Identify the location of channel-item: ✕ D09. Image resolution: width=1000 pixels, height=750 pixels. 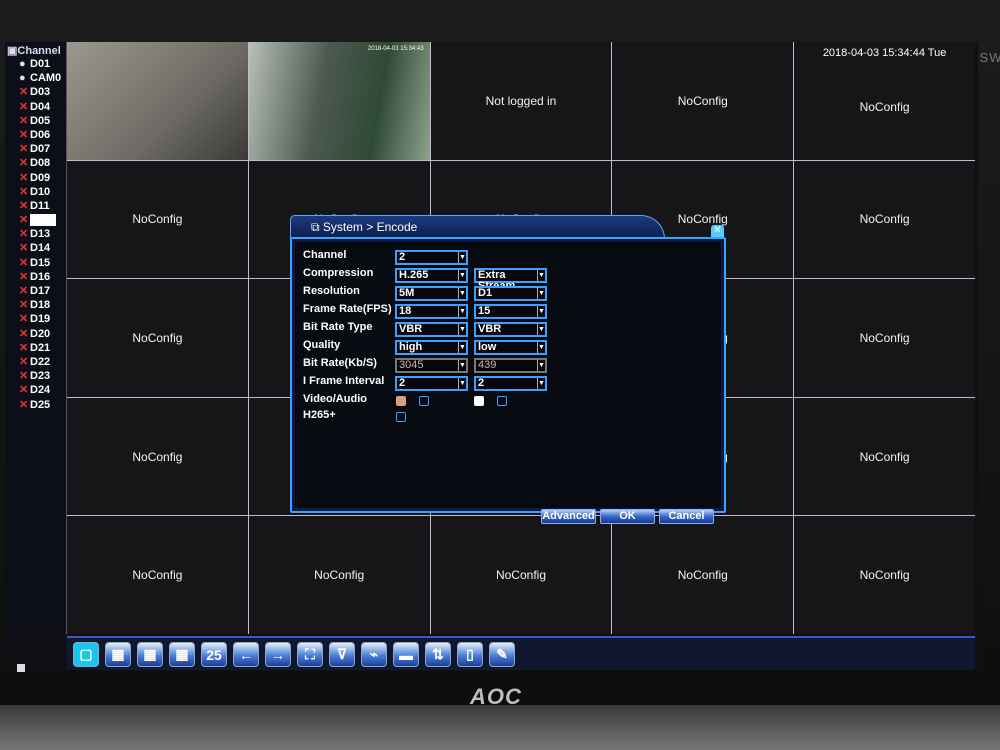
(35, 178).